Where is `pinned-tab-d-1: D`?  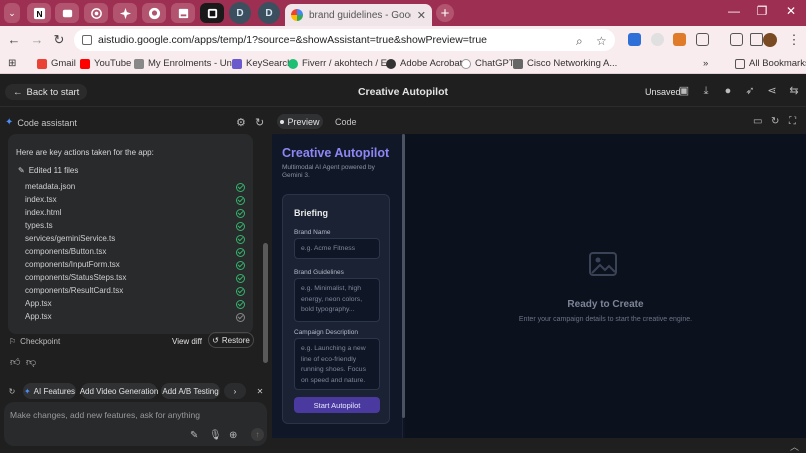 pinned-tab-d-1: D is located at coordinates (240, 13).